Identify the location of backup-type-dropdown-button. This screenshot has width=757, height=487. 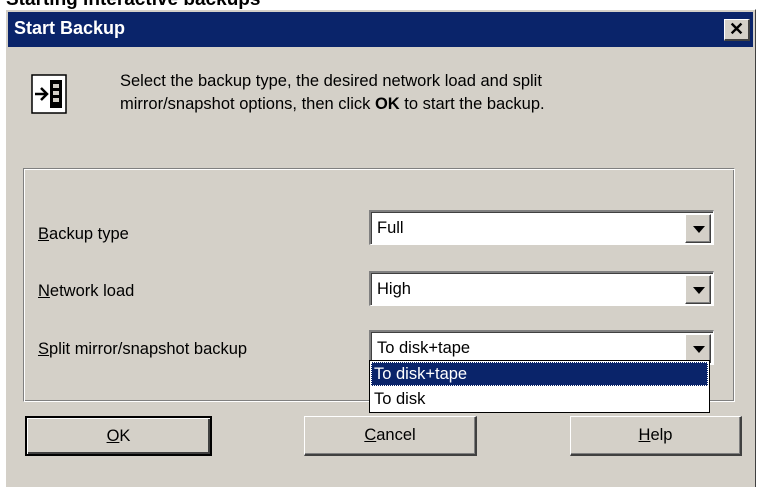
(698, 228).